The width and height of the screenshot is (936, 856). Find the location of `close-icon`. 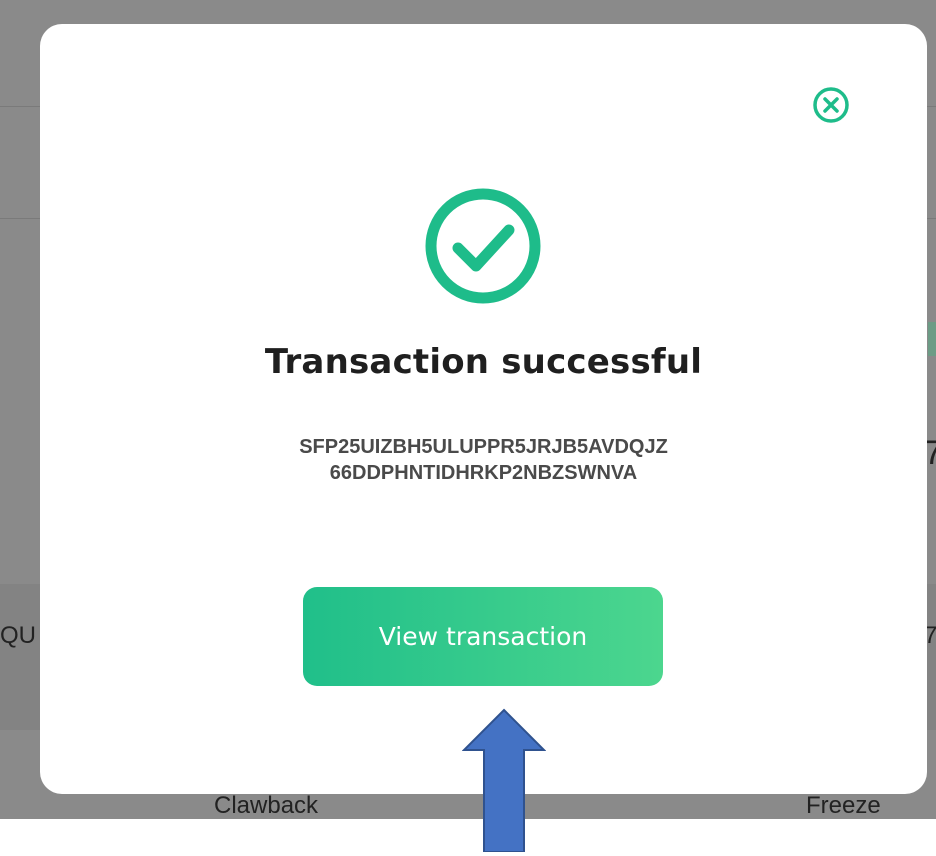

close-icon is located at coordinates (831, 105).